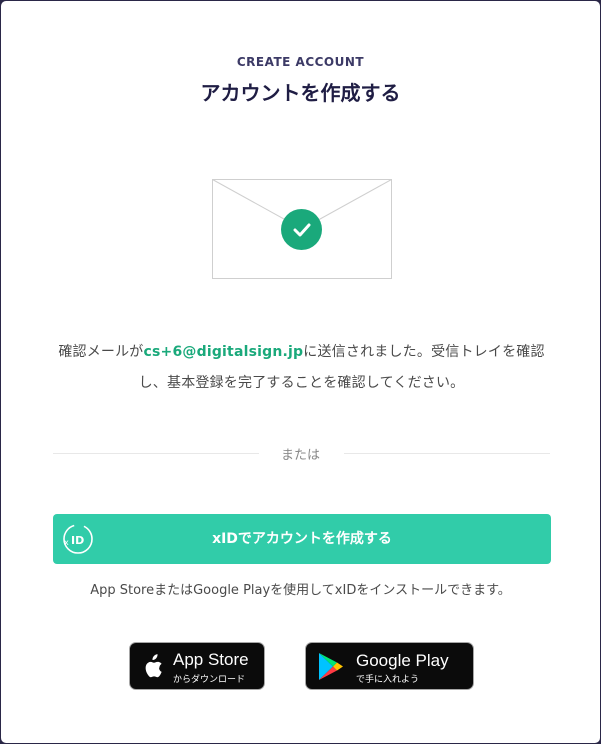 The height and width of the screenshot is (744, 601). Describe the element at coordinates (101, 352) in the screenshot. I see `message-prefix: 確認メールが` at that location.